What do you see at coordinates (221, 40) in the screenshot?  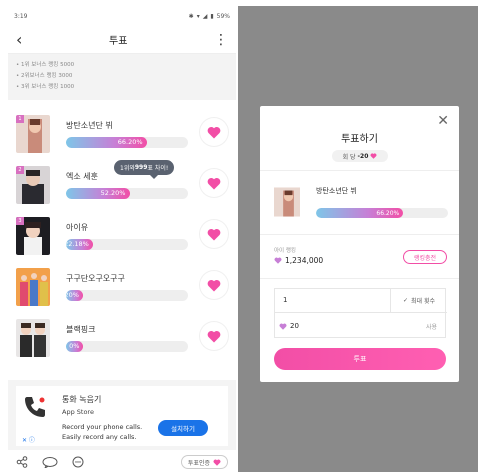 I see `more-vert-icon: ⋮` at bounding box center [221, 40].